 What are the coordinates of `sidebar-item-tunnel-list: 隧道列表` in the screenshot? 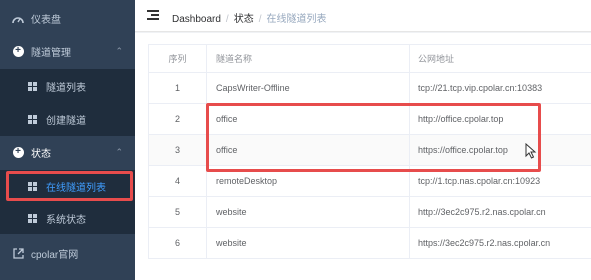 It's located at (67, 86).